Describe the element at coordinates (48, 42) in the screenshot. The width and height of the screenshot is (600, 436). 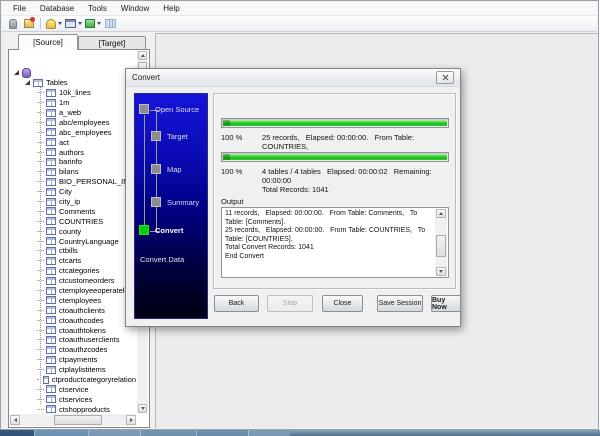
I see `tab-source: [Source]` at that location.